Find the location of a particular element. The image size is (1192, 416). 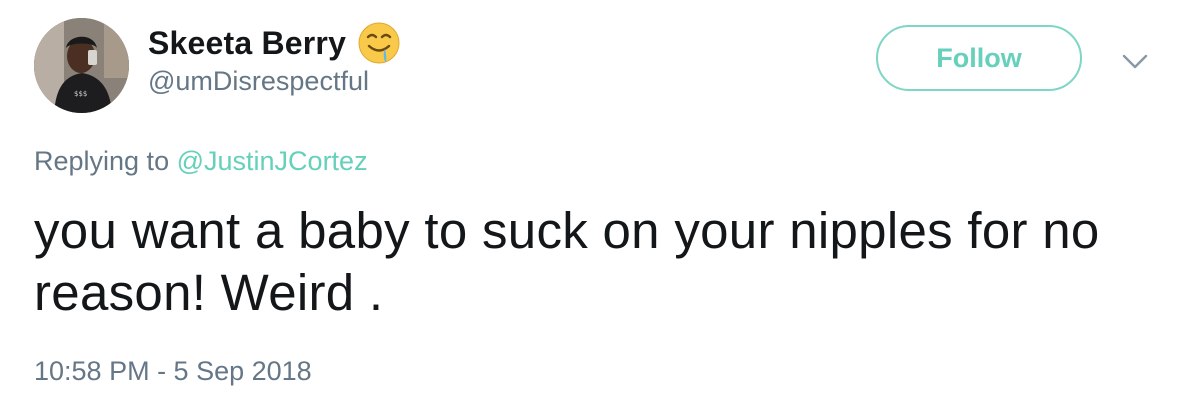

replying-to-line: Replying to @JustinJCortez is located at coordinates (201, 161).